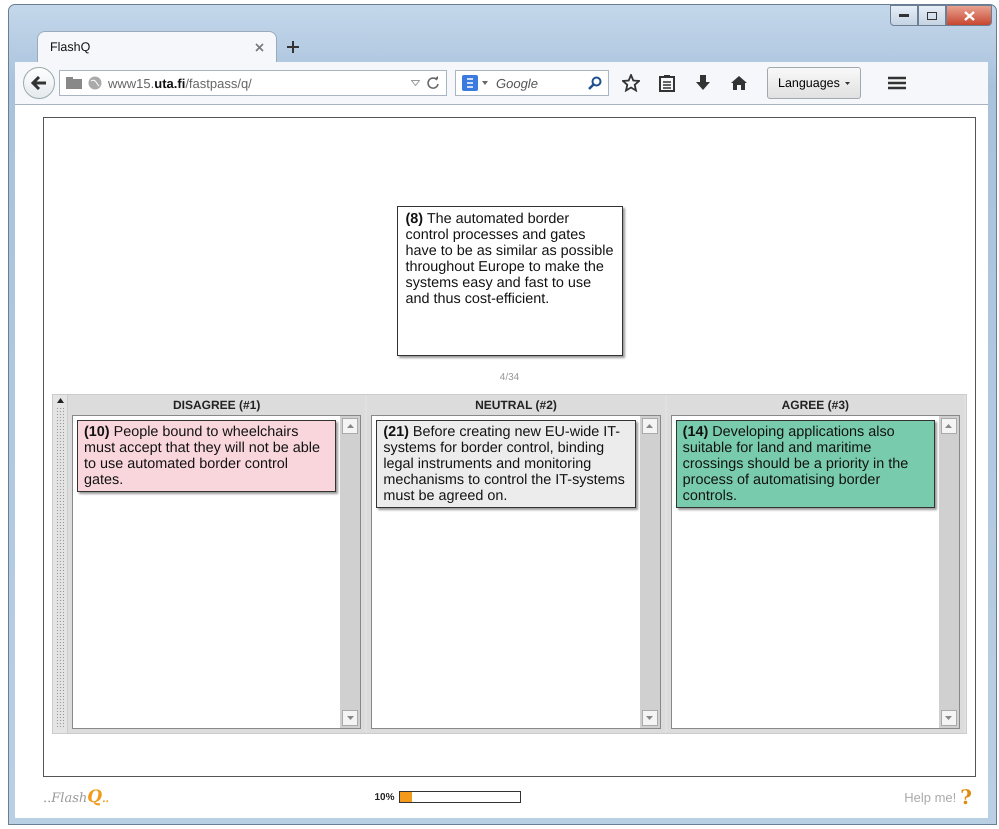  What do you see at coordinates (814, 83) in the screenshot?
I see `languages-button: Languages` at bounding box center [814, 83].